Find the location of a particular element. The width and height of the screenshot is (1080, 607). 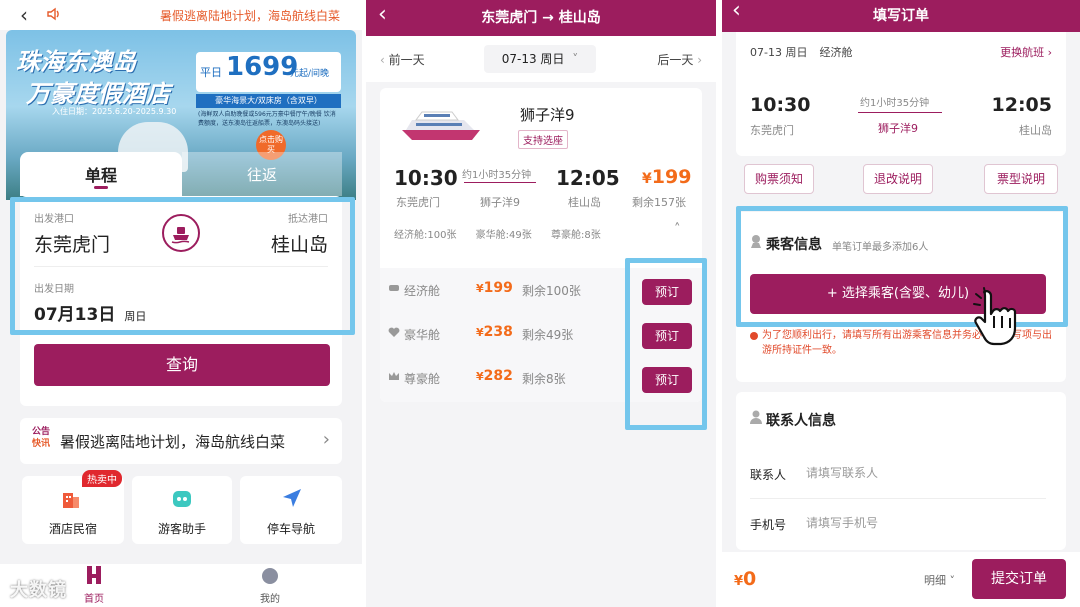

tab-round-trip-label: 往返 is located at coordinates (261, 175).